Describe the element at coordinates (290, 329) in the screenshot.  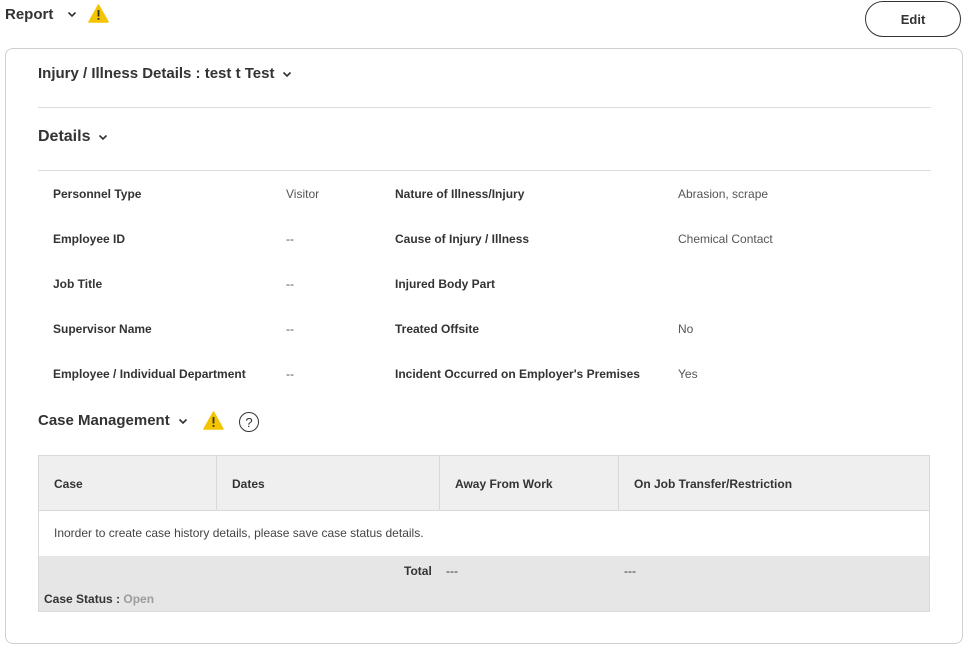
I see `field-value-supervisor-name: --` at that location.